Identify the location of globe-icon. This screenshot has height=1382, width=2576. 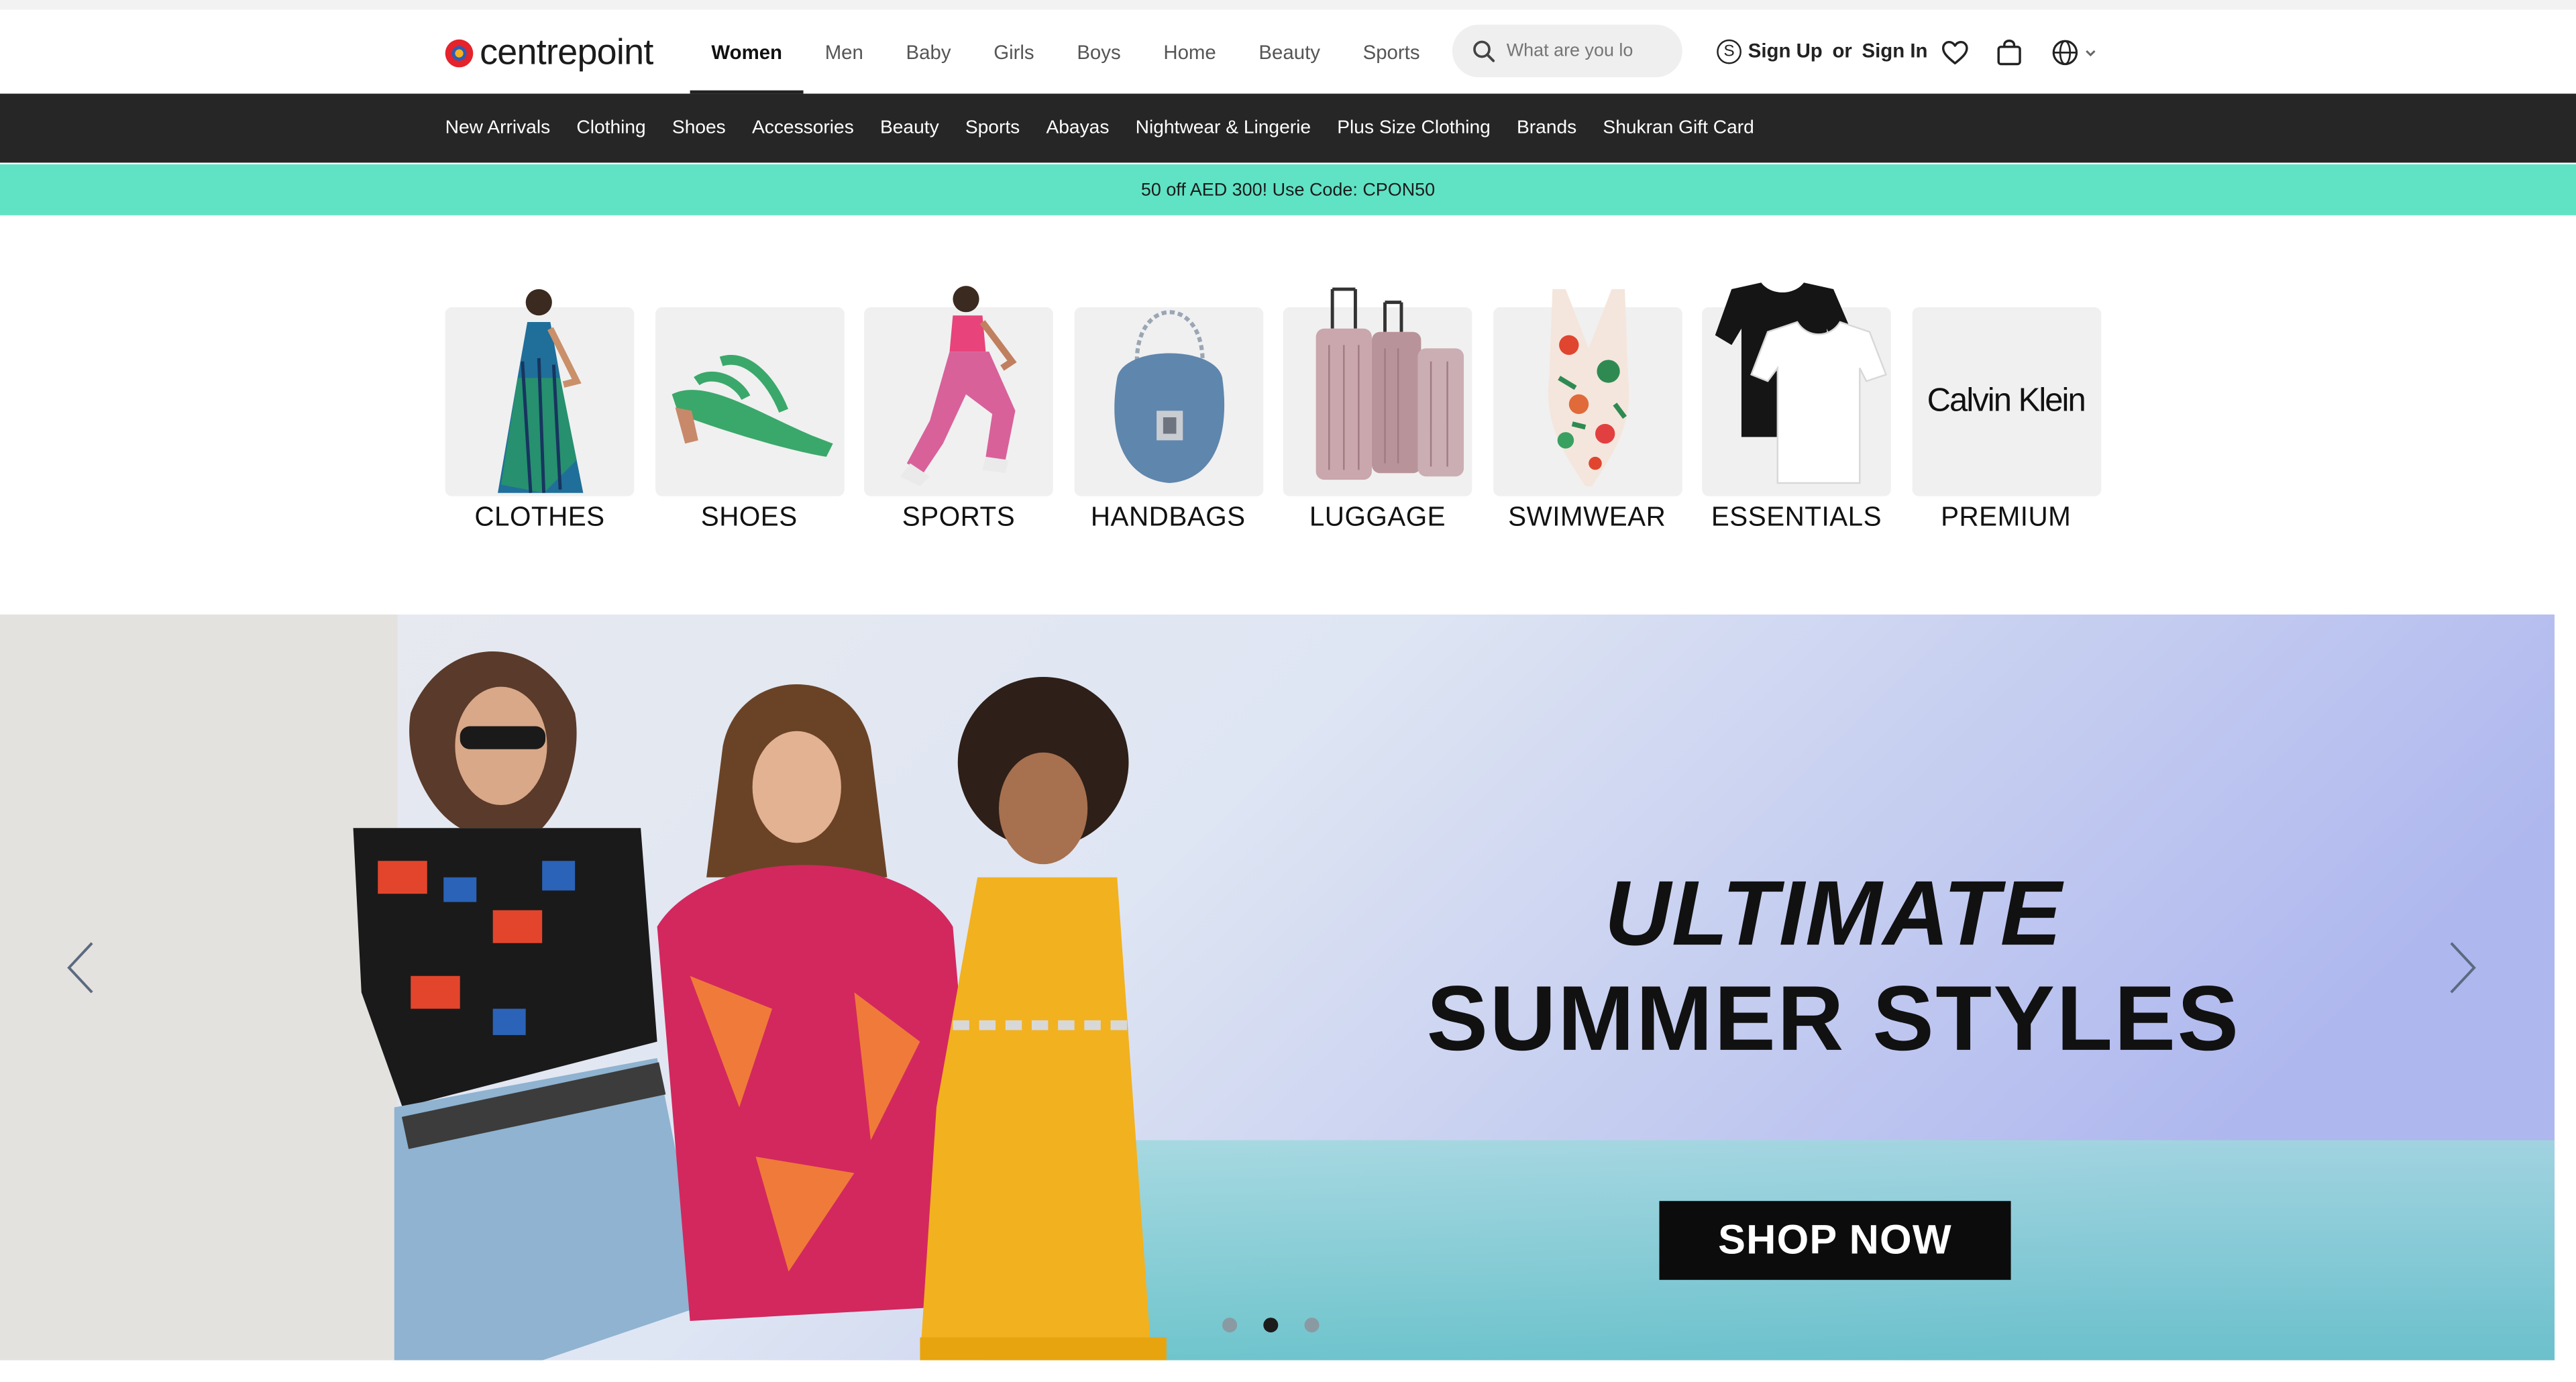
(2074, 52).